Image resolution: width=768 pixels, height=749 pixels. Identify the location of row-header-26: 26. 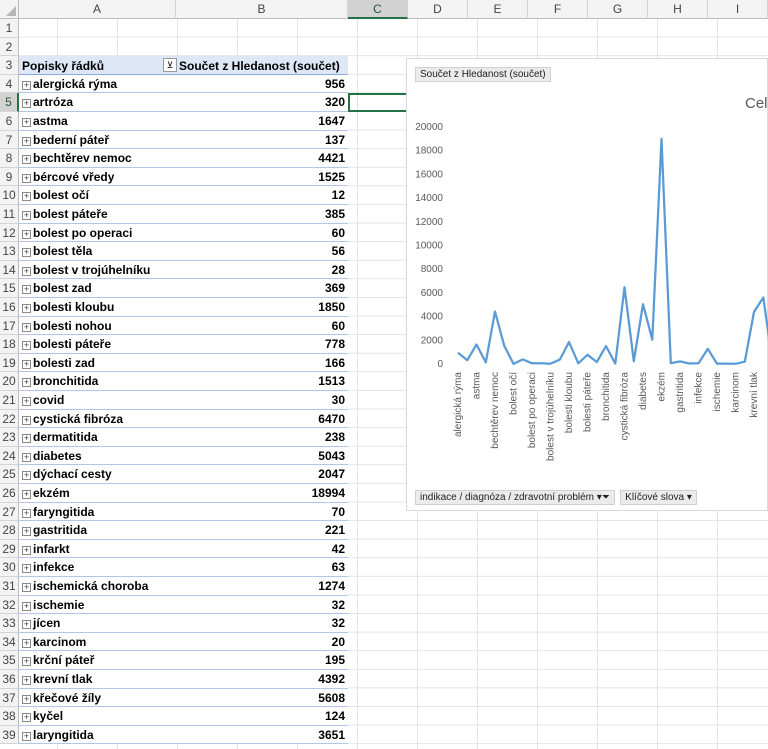
(9, 493).